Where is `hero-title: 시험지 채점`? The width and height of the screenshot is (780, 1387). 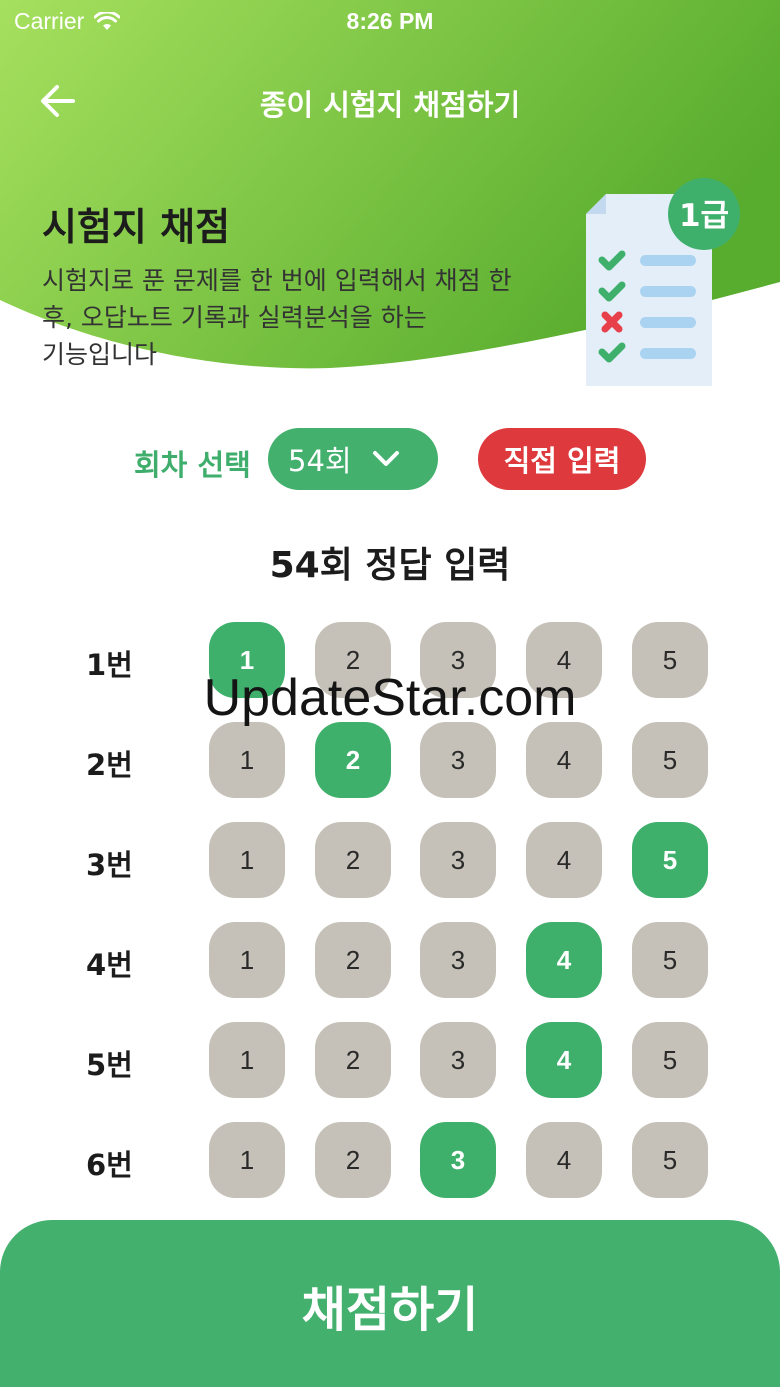 hero-title: 시험지 채점 is located at coordinates (136, 227).